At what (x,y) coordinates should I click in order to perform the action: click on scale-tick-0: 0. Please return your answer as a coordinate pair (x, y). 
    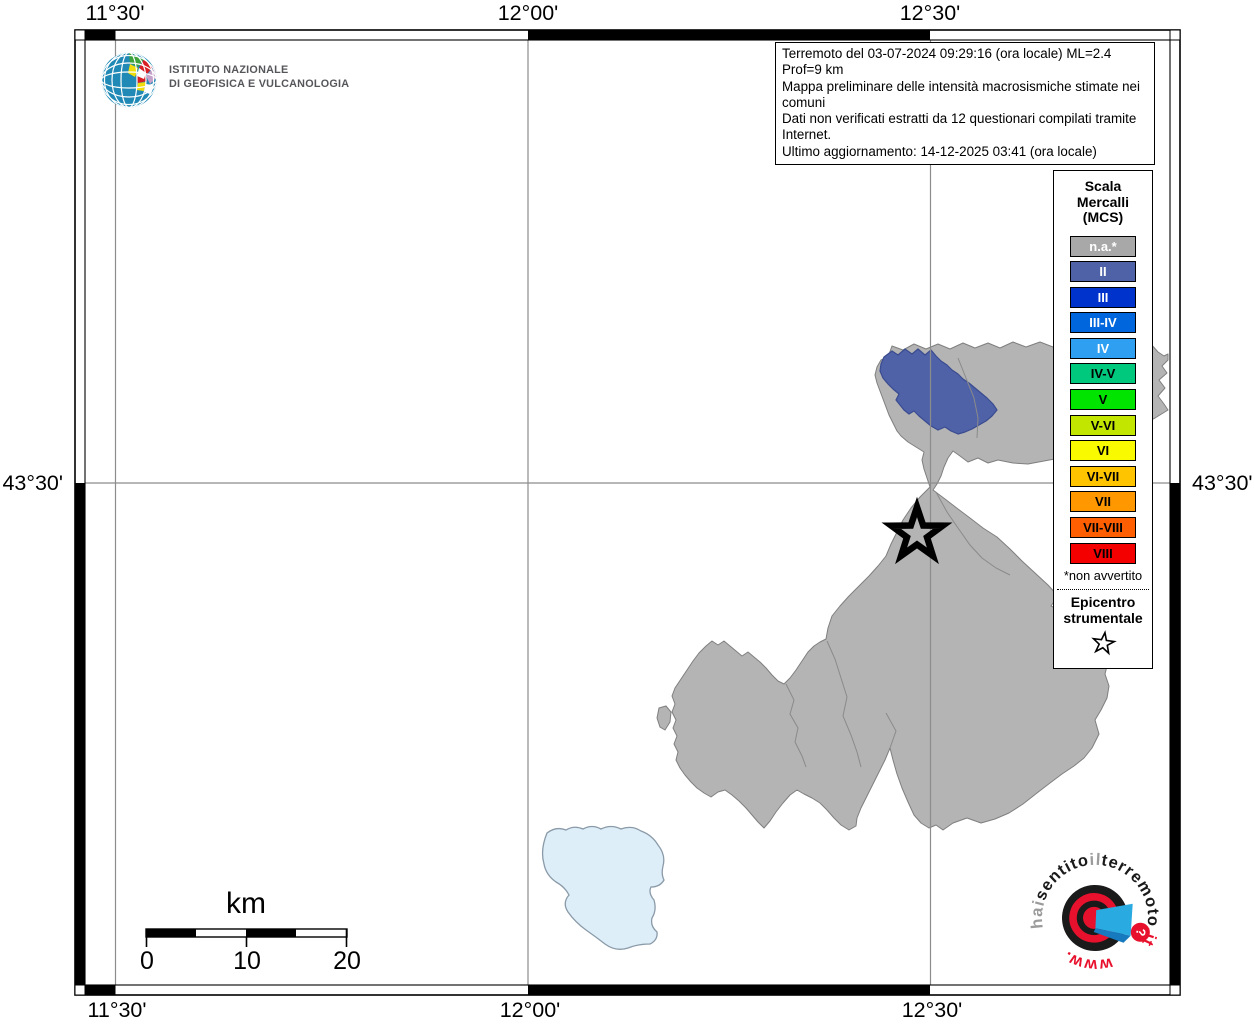
    Looking at the image, I should click on (147, 961).